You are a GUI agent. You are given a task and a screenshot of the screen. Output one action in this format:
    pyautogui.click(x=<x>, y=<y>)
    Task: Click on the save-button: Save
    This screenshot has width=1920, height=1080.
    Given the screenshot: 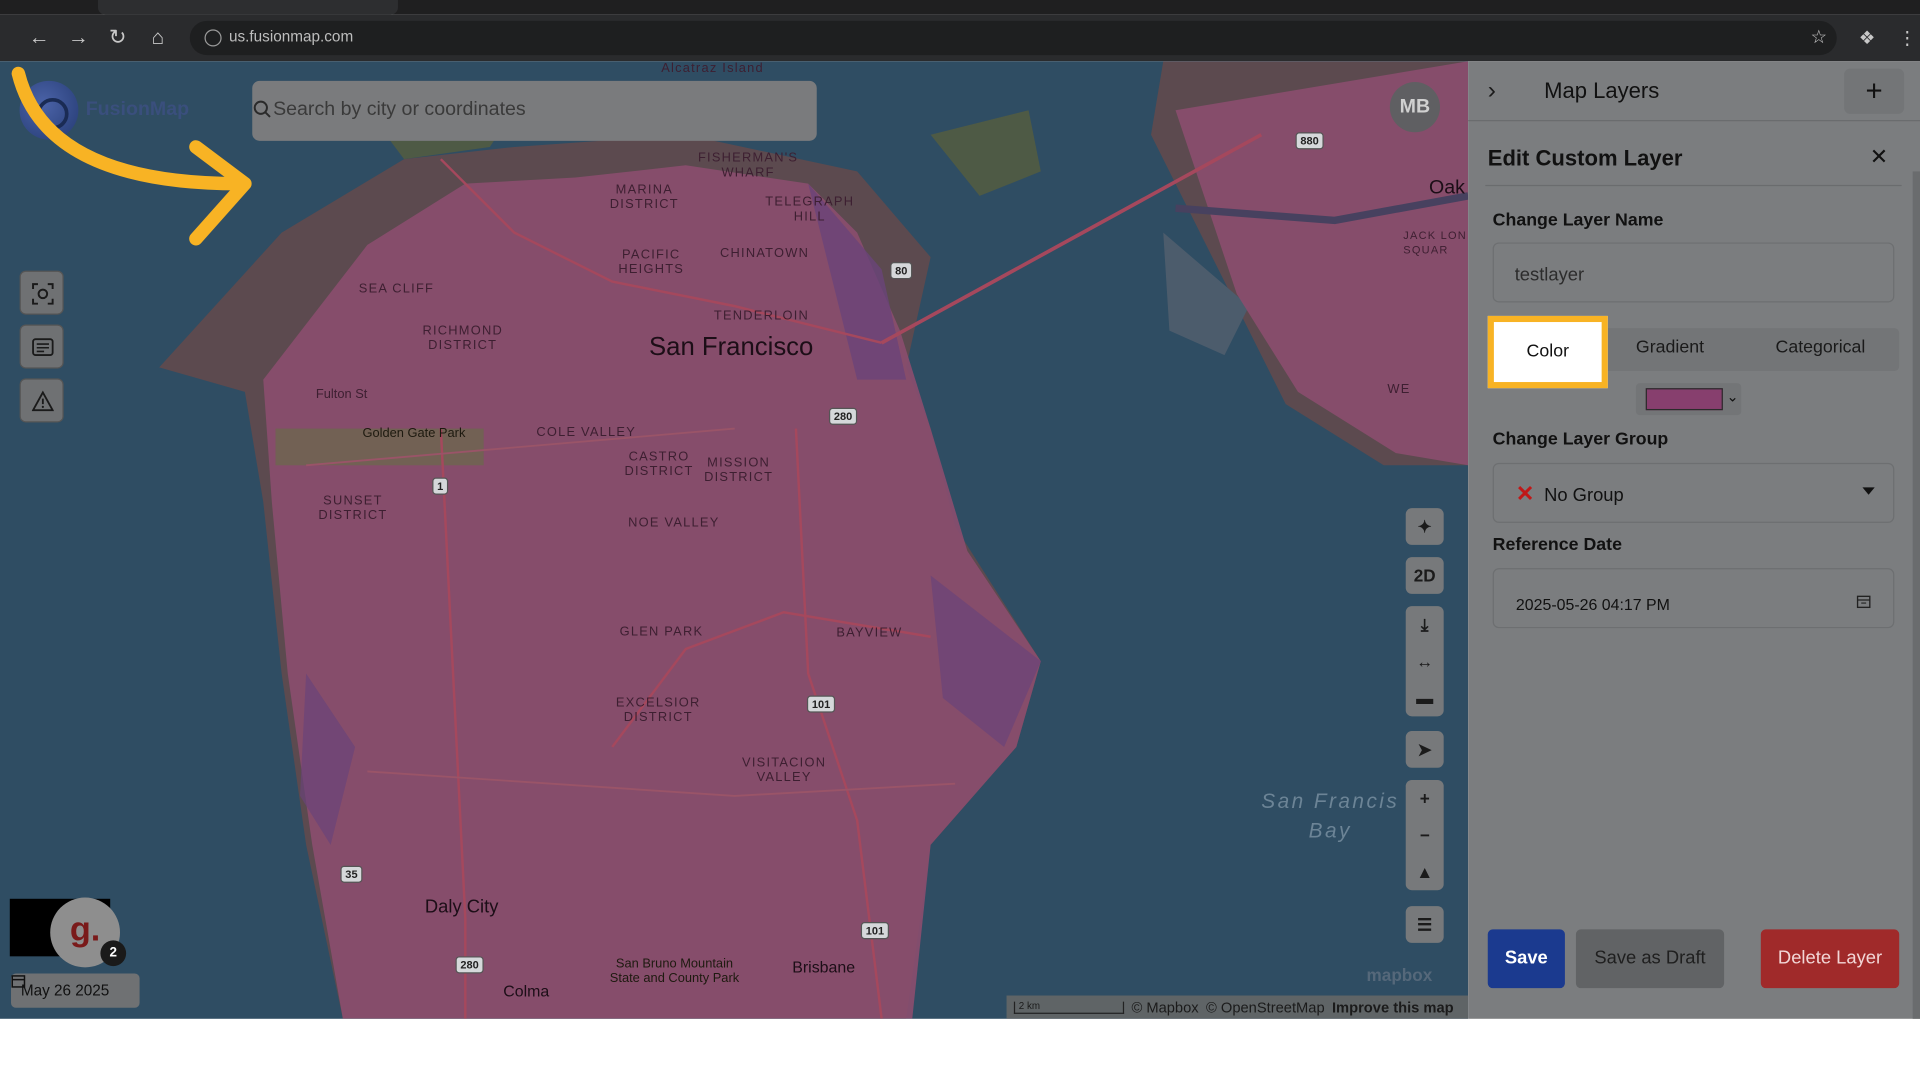 What is the action you would take?
    pyautogui.click(x=1526, y=959)
    